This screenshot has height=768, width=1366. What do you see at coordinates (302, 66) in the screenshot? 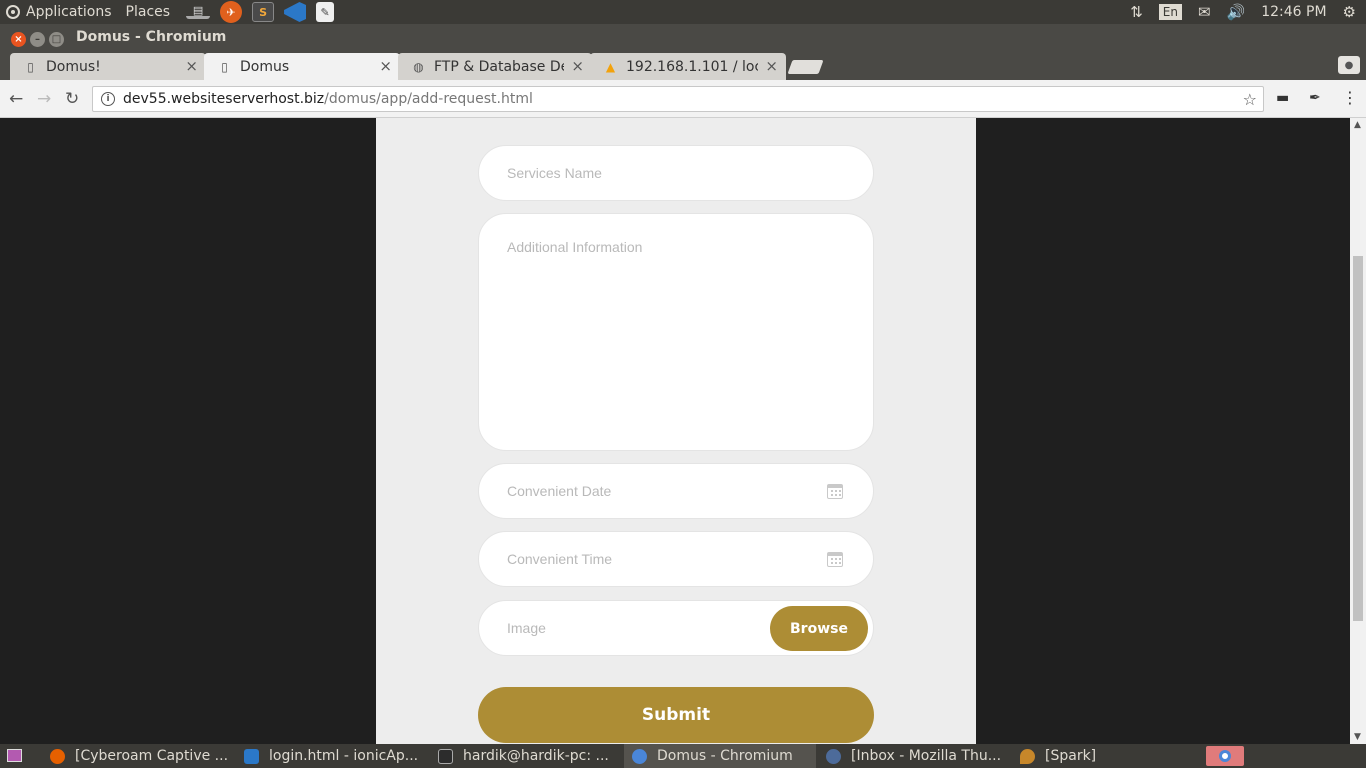
I see `tab-domus-2: ▯ Domus ×` at bounding box center [302, 66].